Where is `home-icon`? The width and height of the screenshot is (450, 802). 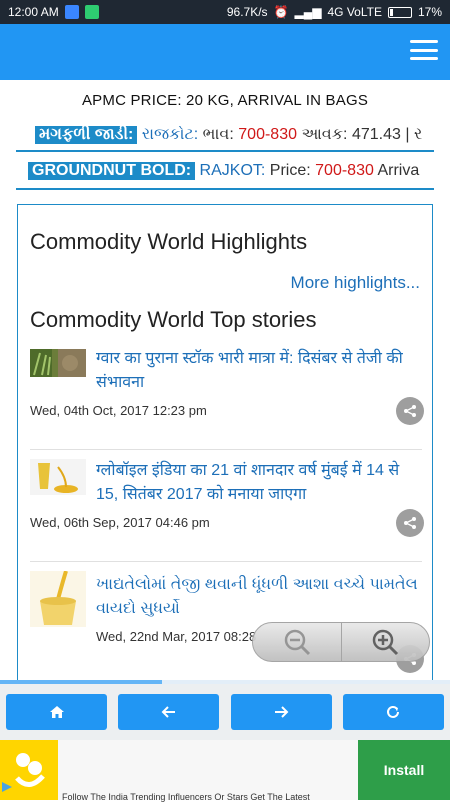 home-icon is located at coordinates (56, 712).